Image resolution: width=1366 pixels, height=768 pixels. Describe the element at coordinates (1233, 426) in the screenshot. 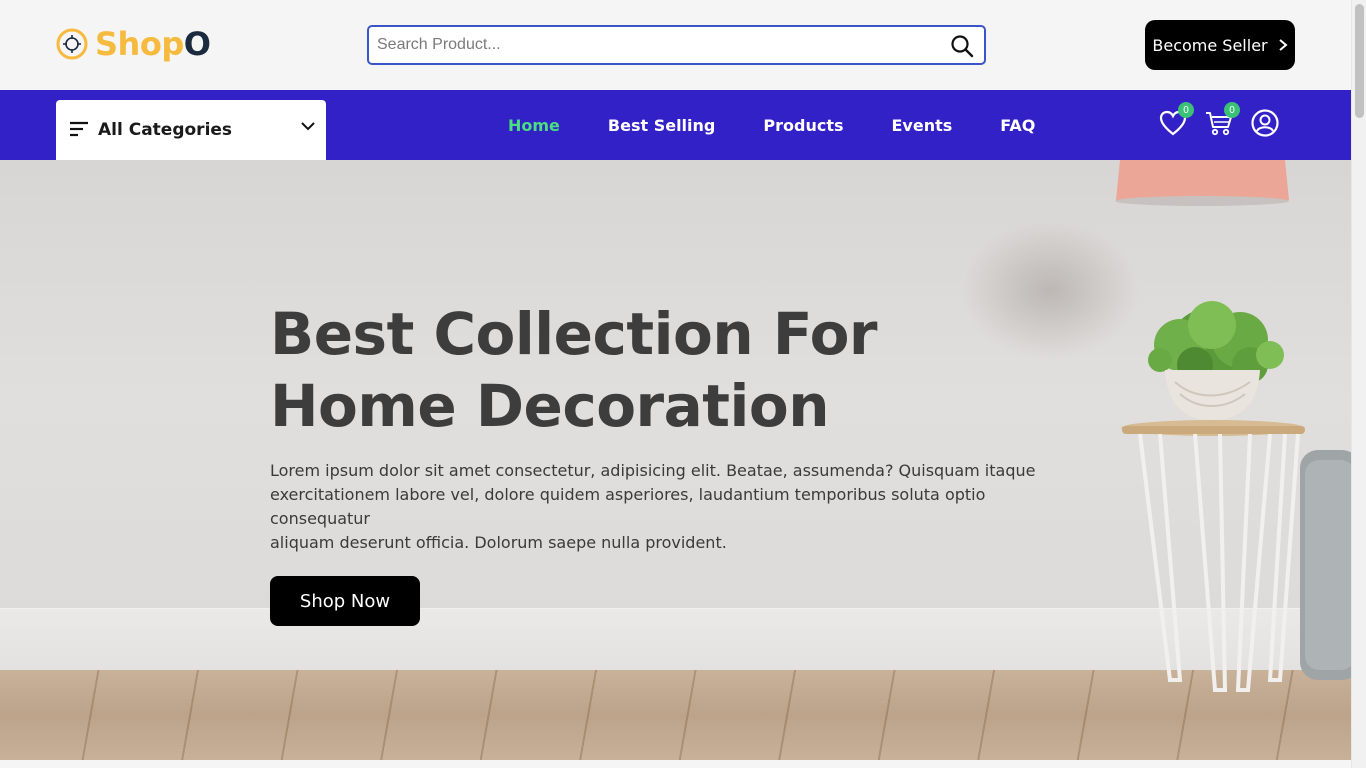

I see `plant-table-lamp-illustration` at that location.